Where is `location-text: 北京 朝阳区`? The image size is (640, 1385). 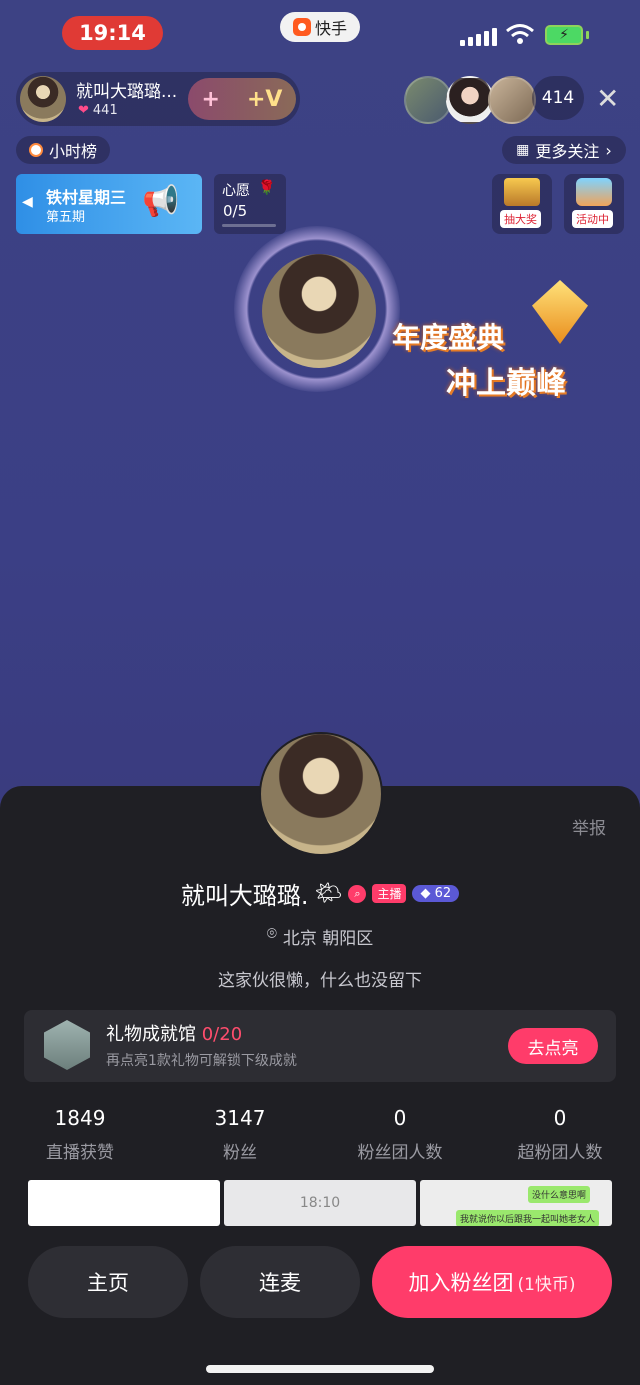
location-text: 北京 朝阳区 is located at coordinates (328, 939).